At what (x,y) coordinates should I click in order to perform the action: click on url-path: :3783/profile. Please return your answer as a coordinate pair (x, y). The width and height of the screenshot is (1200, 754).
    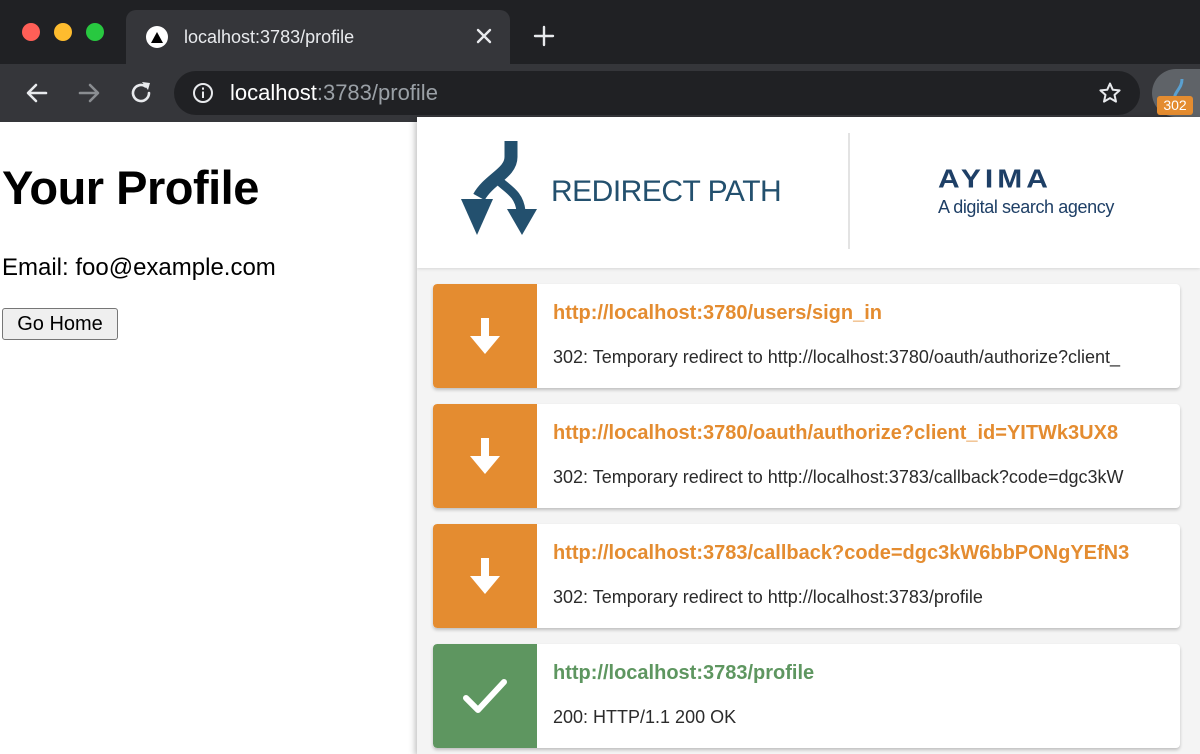
    Looking at the image, I should click on (377, 92).